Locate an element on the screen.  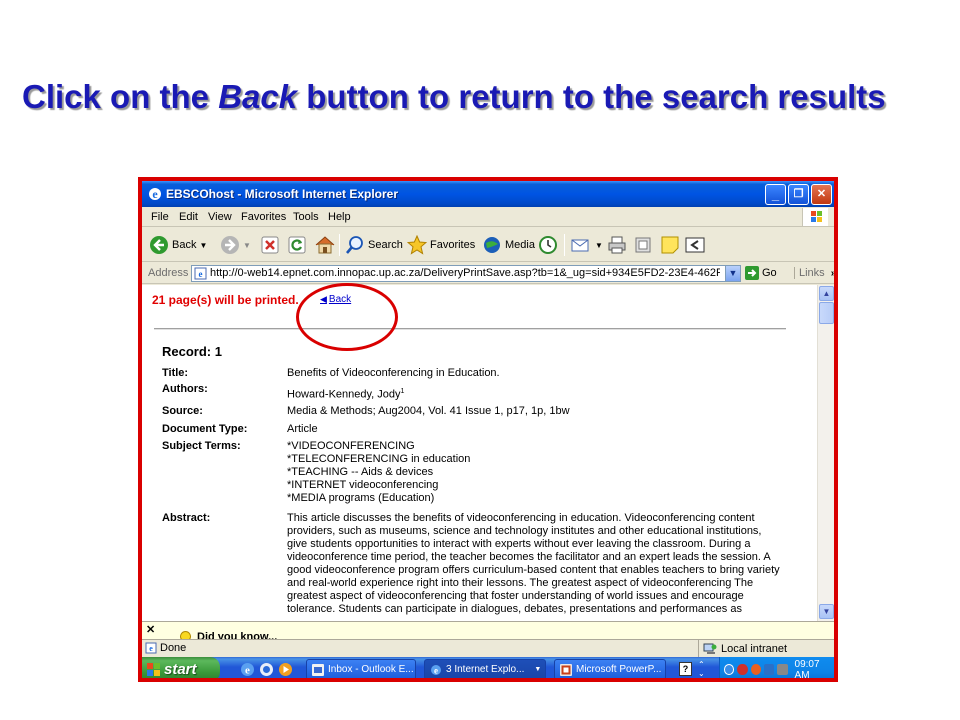
print-icon is located at coordinates (617, 245).